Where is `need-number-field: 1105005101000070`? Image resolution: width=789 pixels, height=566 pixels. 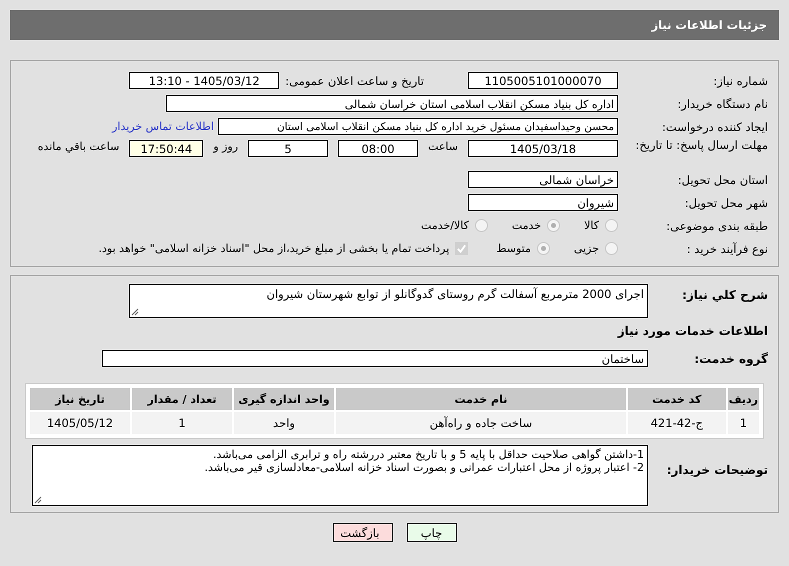
need-number-field: 1105005101000070 is located at coordinates (543, 80).